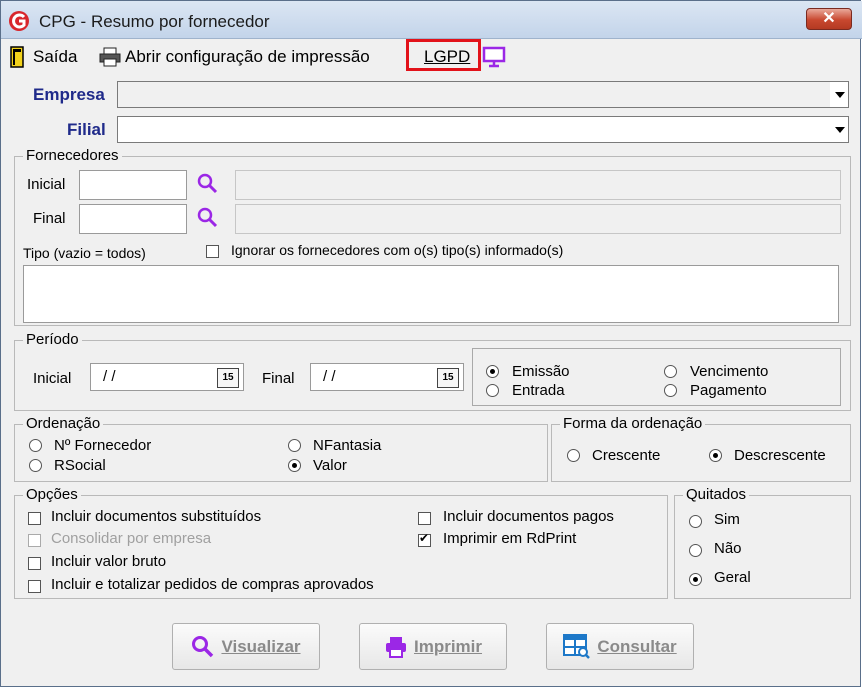 This screenshot has width=863, height=689. What do you see at coordinates (167, 377) in the screenshot?
I see `periodo-initial-date: / / 15` at bounding box center [167, 377].